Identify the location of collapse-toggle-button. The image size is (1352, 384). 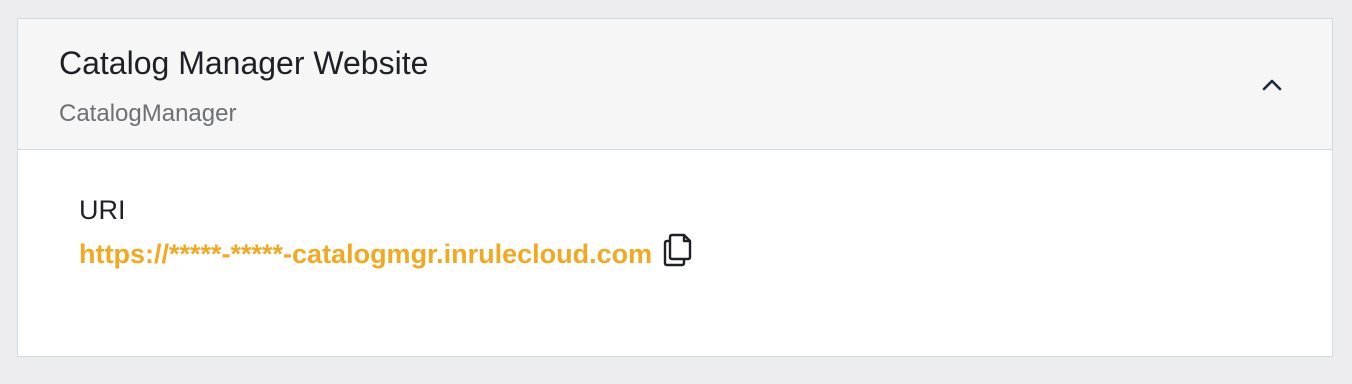
(1272, 85).